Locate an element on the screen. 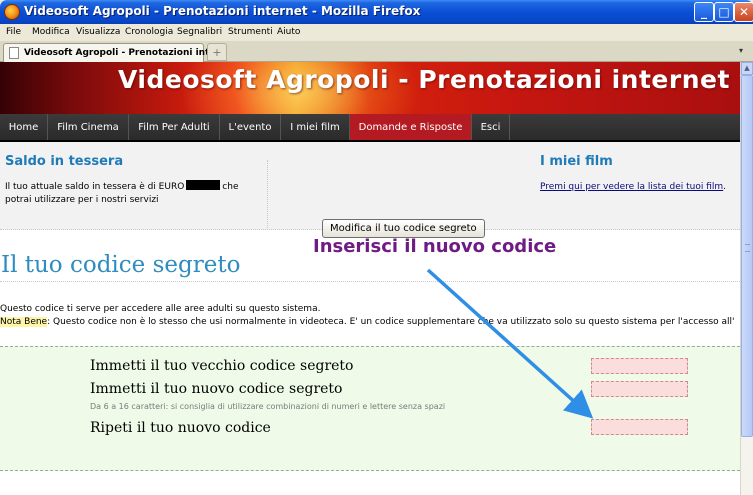 Image resolution: width=753 pixels, height=495 pixels. menu-segnalibri: Segnalibri is located at coordinates (199, 32).